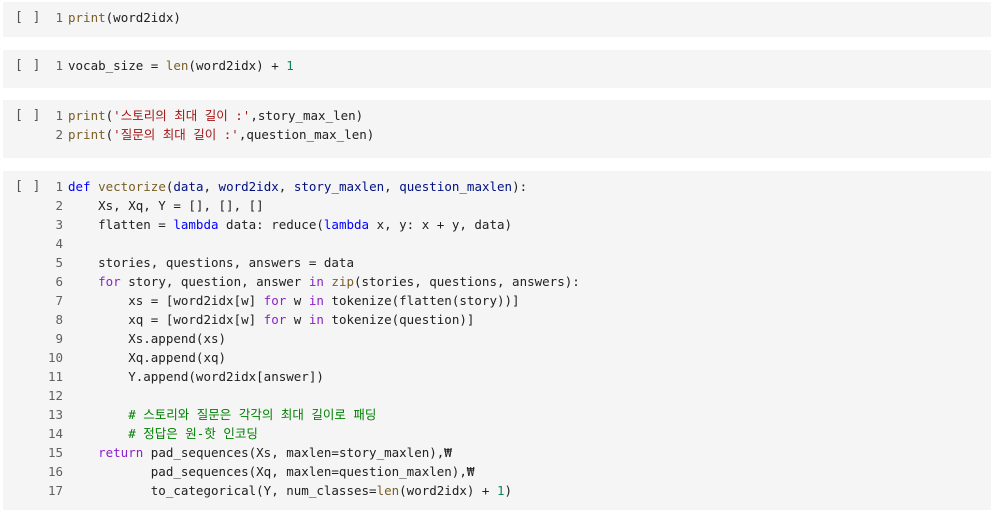 Image resolution: width=991 pixels, height=510 pixels. I want to click on code-token: story, question, answer, so click(218, 281).